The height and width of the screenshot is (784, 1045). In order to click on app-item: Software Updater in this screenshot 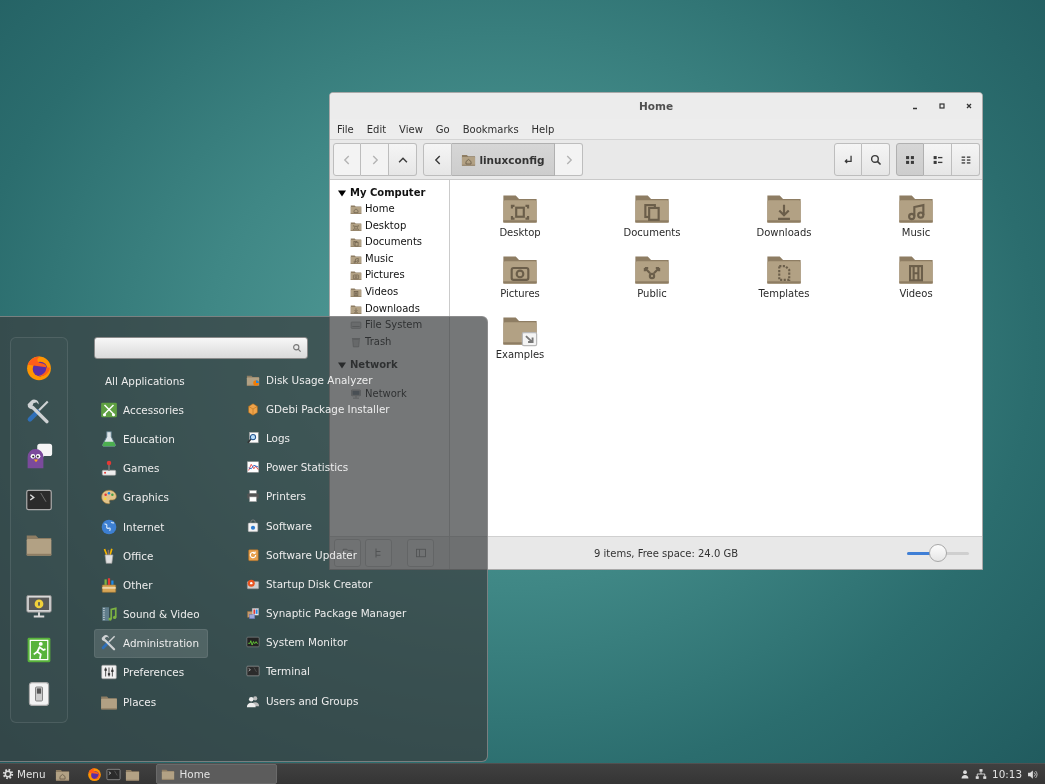, I will do `click(300, 554)`.